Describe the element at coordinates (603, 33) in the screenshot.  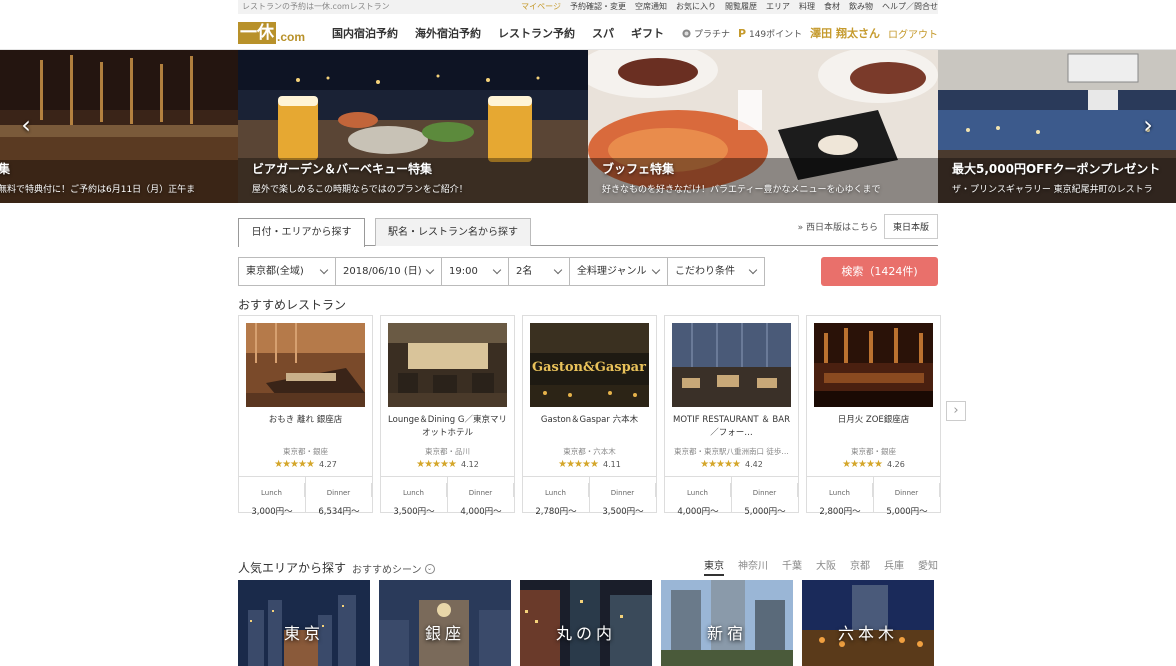
I see `nav-spa: スパ` at that location.